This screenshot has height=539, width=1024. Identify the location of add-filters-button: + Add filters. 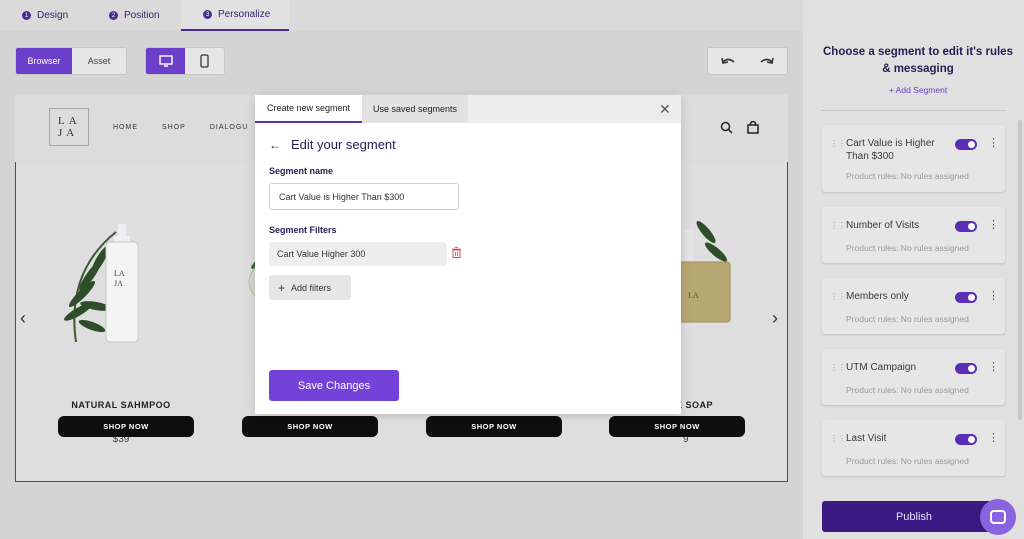
(310, 287).